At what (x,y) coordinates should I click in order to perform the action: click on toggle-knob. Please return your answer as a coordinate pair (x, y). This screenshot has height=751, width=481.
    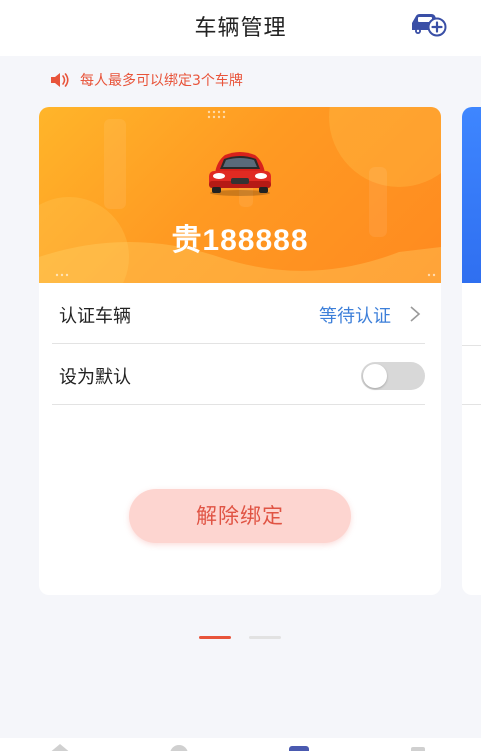
    Looking at the image, I should click on (375, 376).